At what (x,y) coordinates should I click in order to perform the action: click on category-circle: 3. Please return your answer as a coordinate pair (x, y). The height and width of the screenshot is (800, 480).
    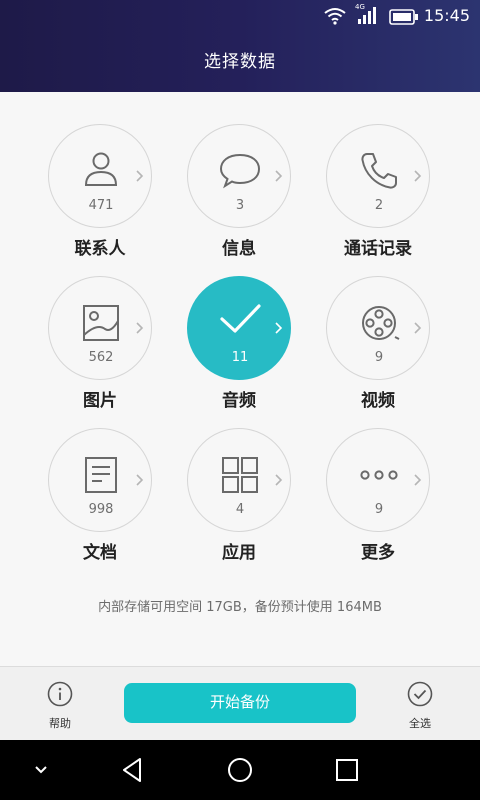
    Looking at the image, I should click on (239, 176).